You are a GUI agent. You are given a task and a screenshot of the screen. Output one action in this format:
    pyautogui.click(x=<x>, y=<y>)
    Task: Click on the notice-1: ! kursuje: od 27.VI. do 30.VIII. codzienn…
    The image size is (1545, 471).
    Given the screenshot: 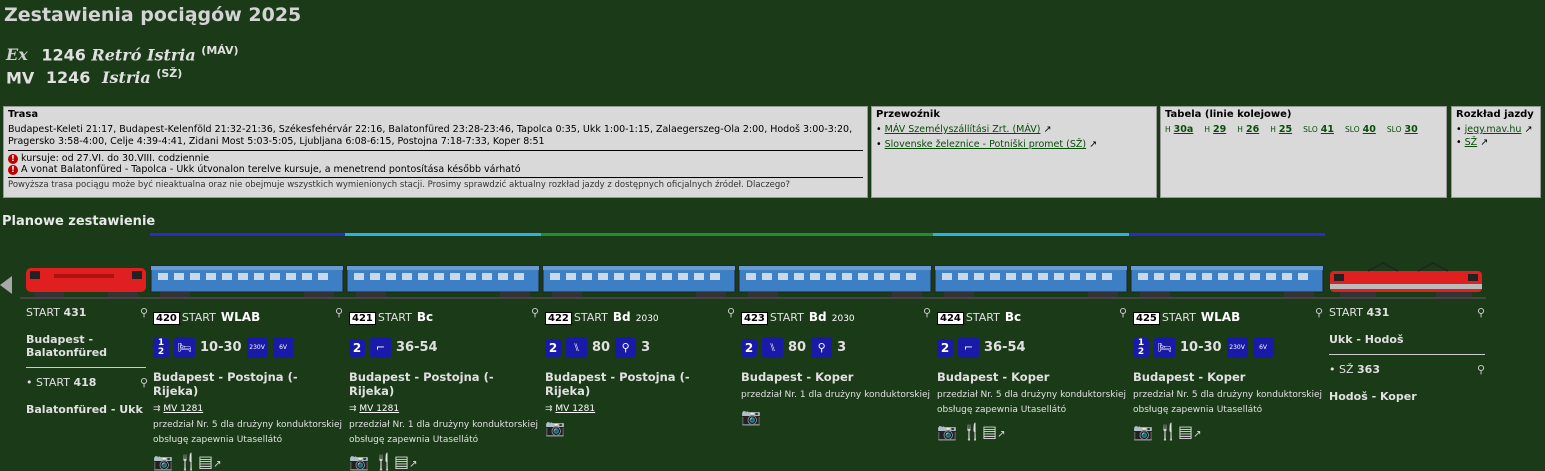 What is the action you would take?
    pyautogui.click(x=435, y=158)
    